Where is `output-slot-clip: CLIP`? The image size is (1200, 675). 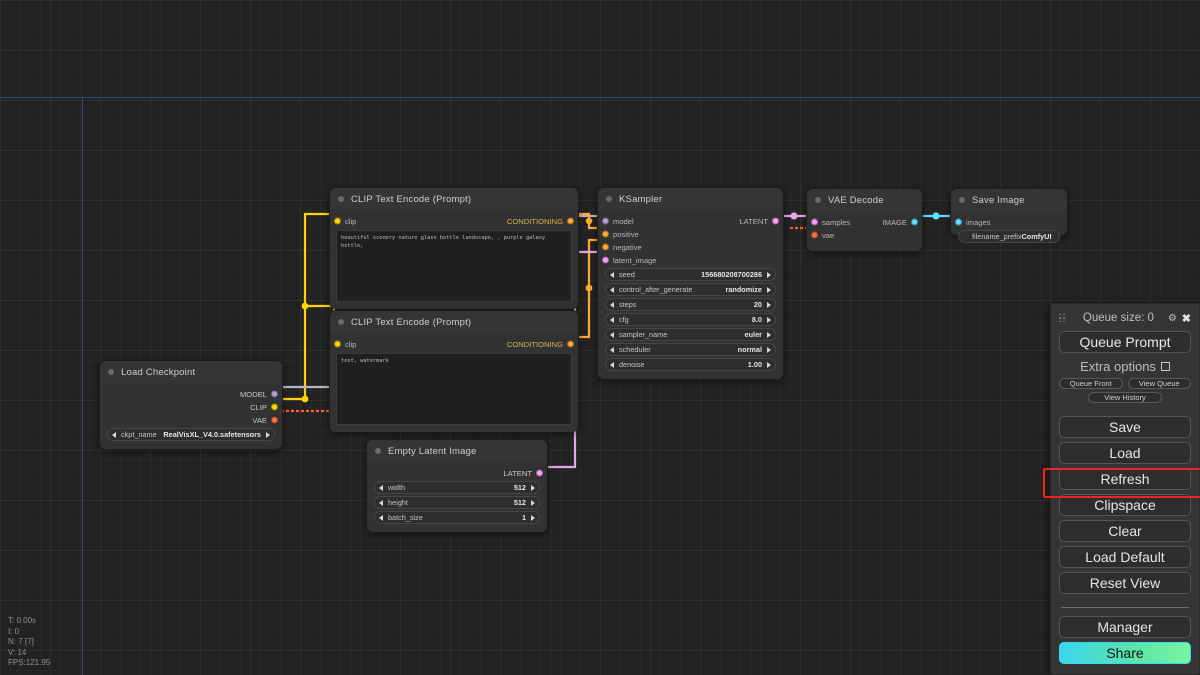 output-slot-clip: CLIP is located at coordinates (191, 407).